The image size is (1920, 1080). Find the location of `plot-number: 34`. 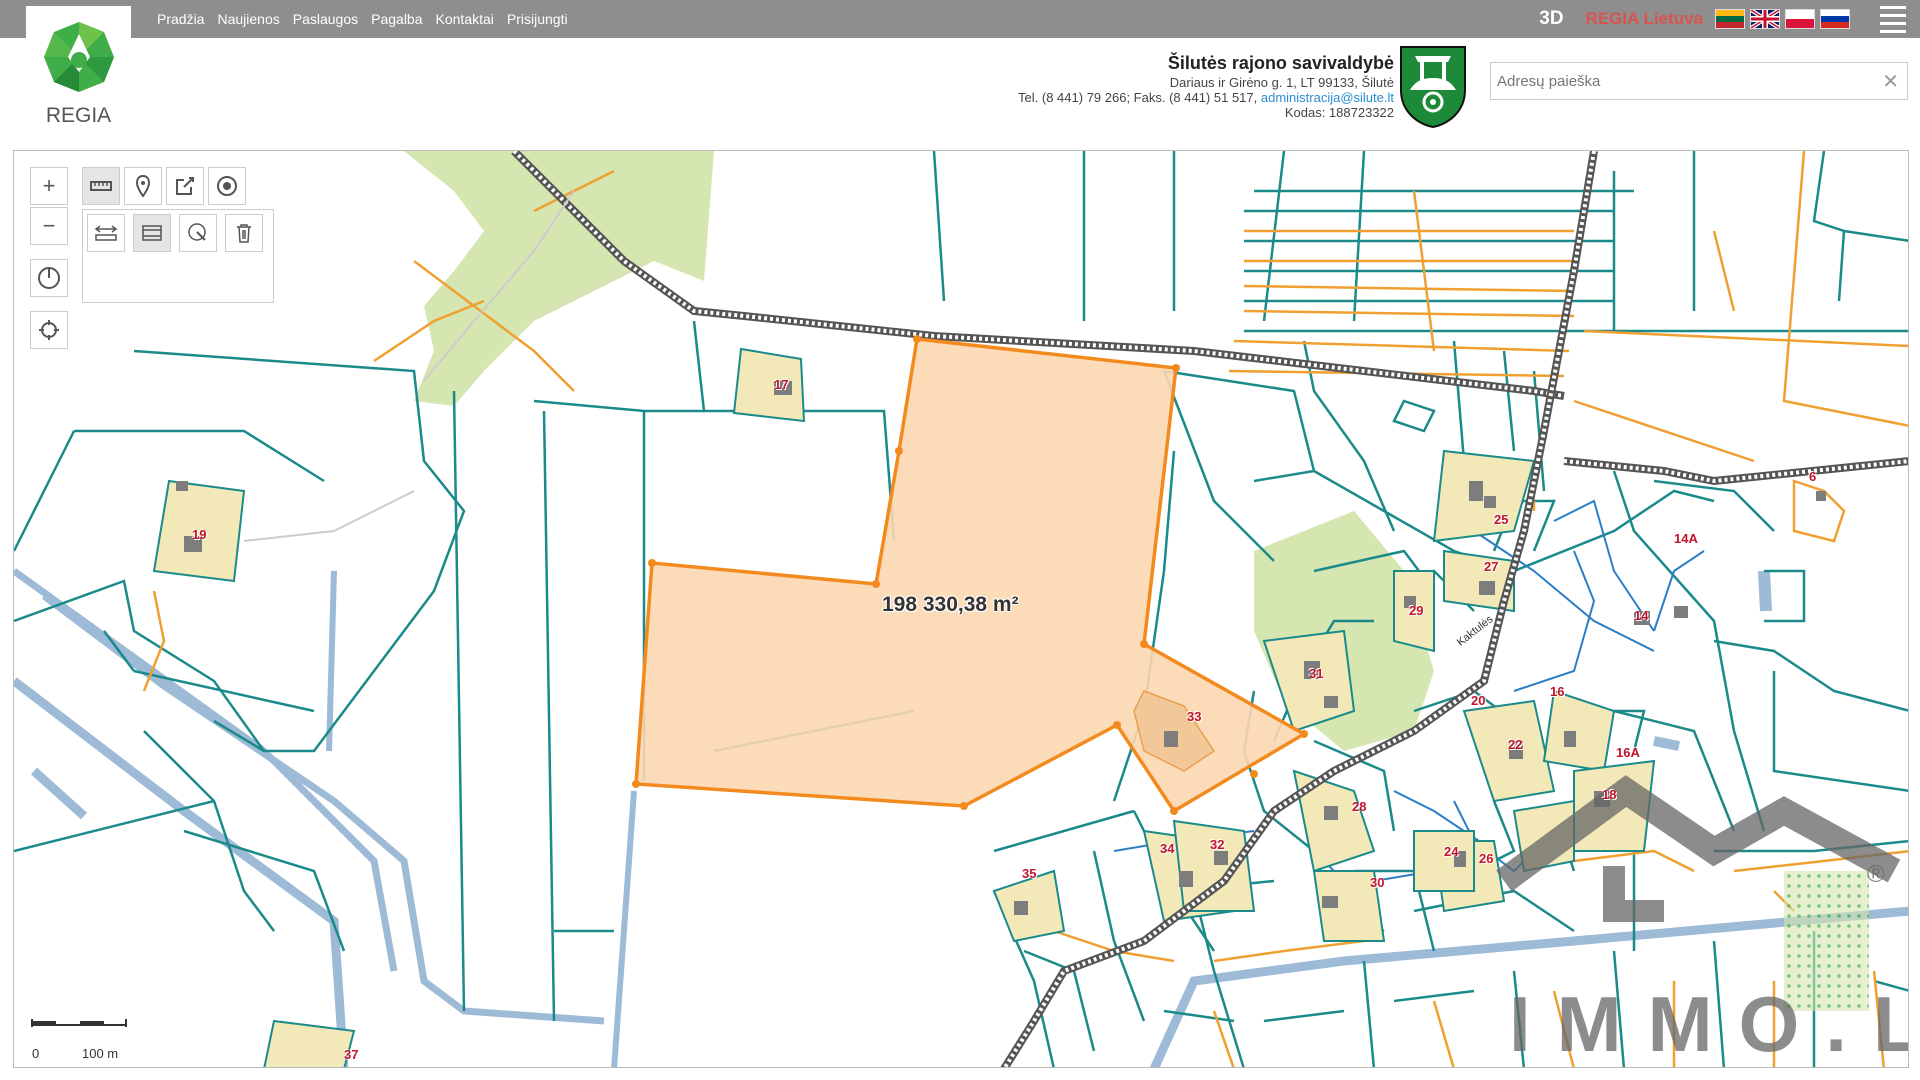

plot-number: 34 is located at coordinates (1167, 848).